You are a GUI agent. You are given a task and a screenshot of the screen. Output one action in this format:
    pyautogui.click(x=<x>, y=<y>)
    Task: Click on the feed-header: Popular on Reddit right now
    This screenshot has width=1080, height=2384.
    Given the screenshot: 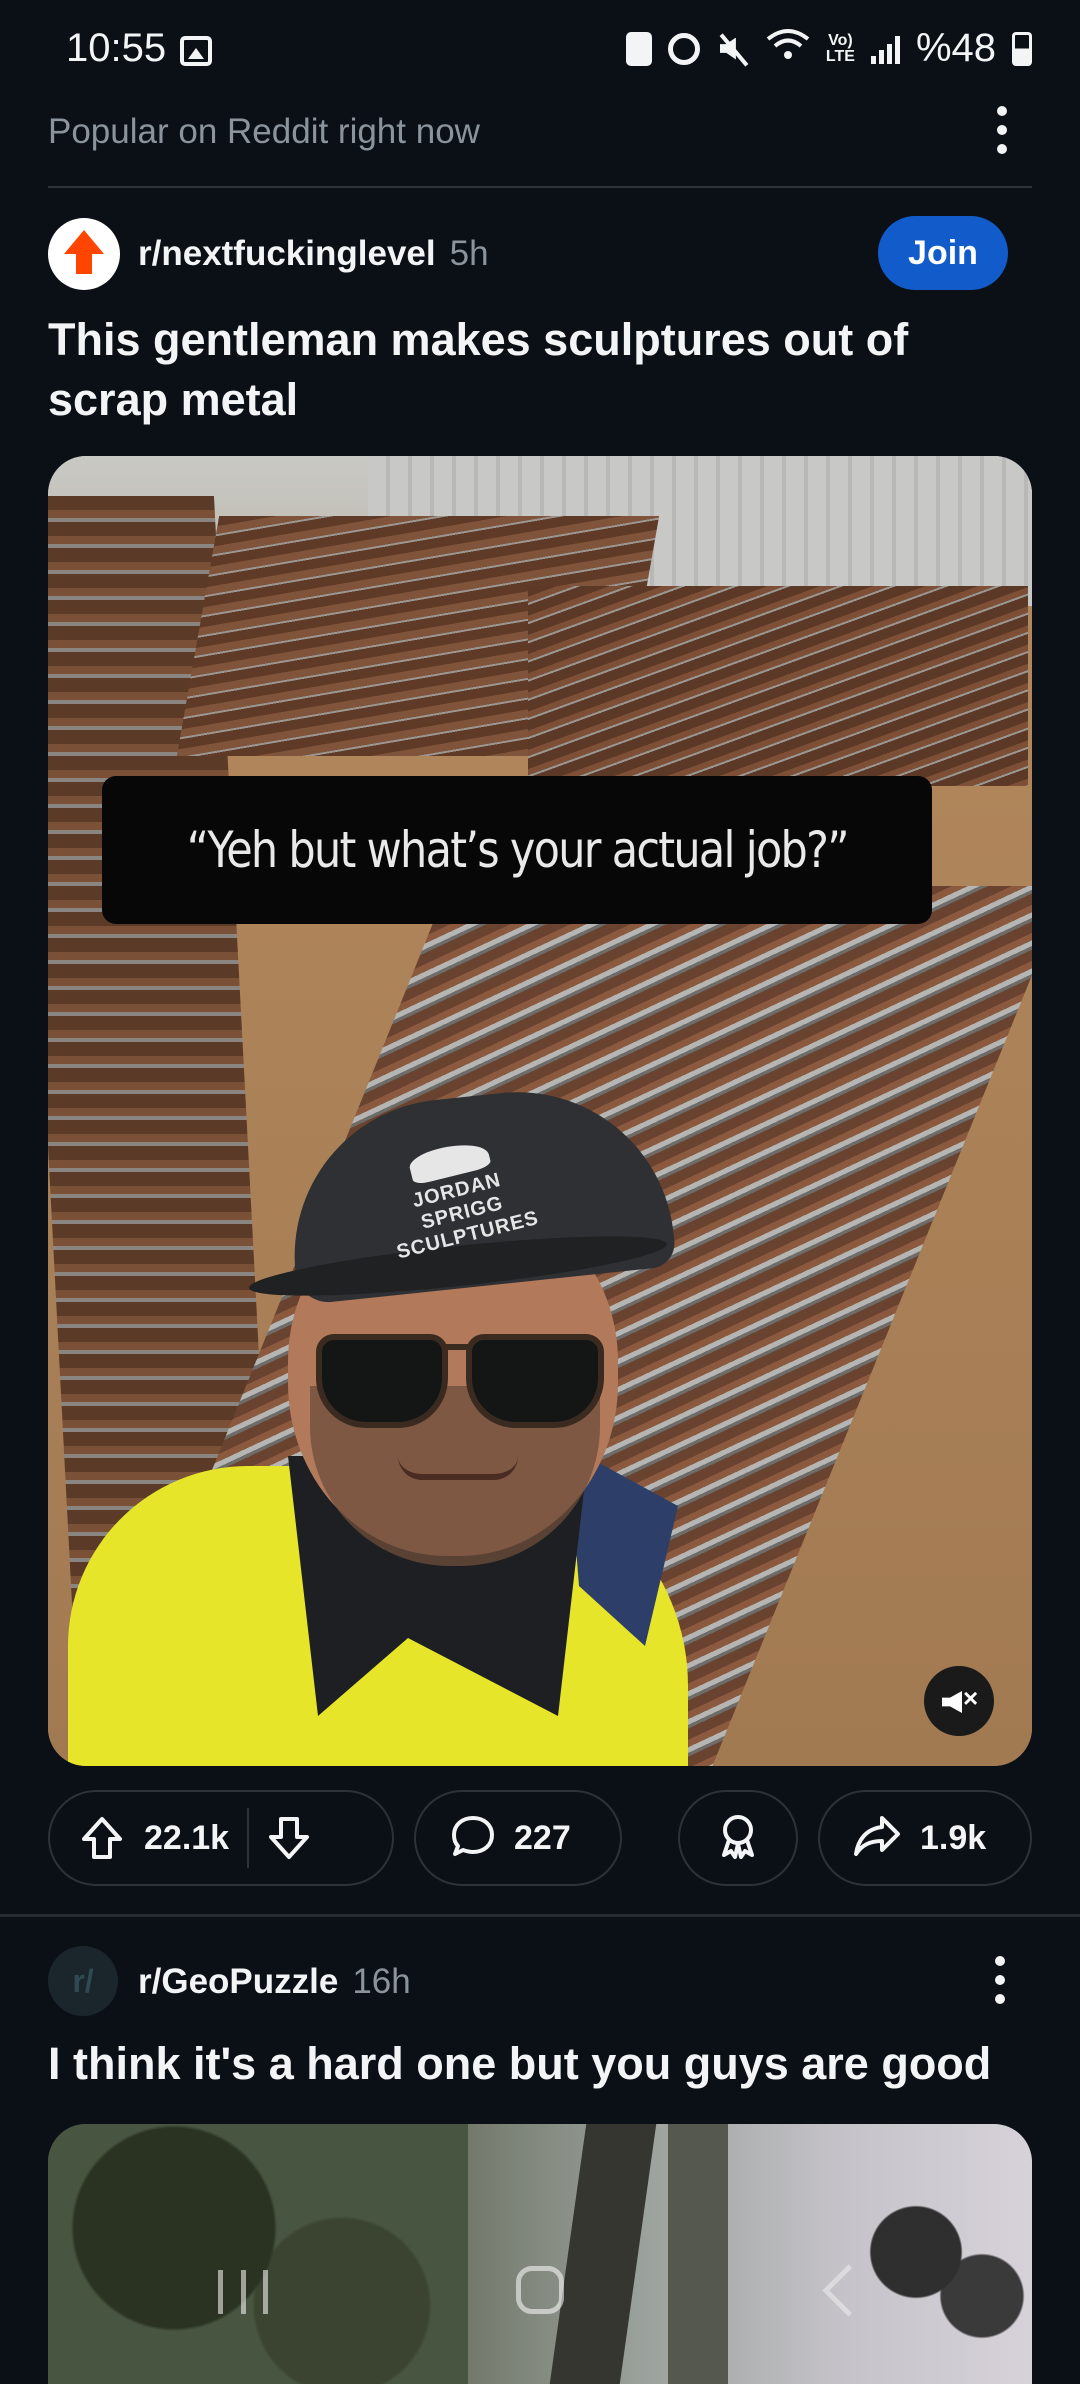 What is the action you would take?
    pyautogui.click(x=540, y=144)
    